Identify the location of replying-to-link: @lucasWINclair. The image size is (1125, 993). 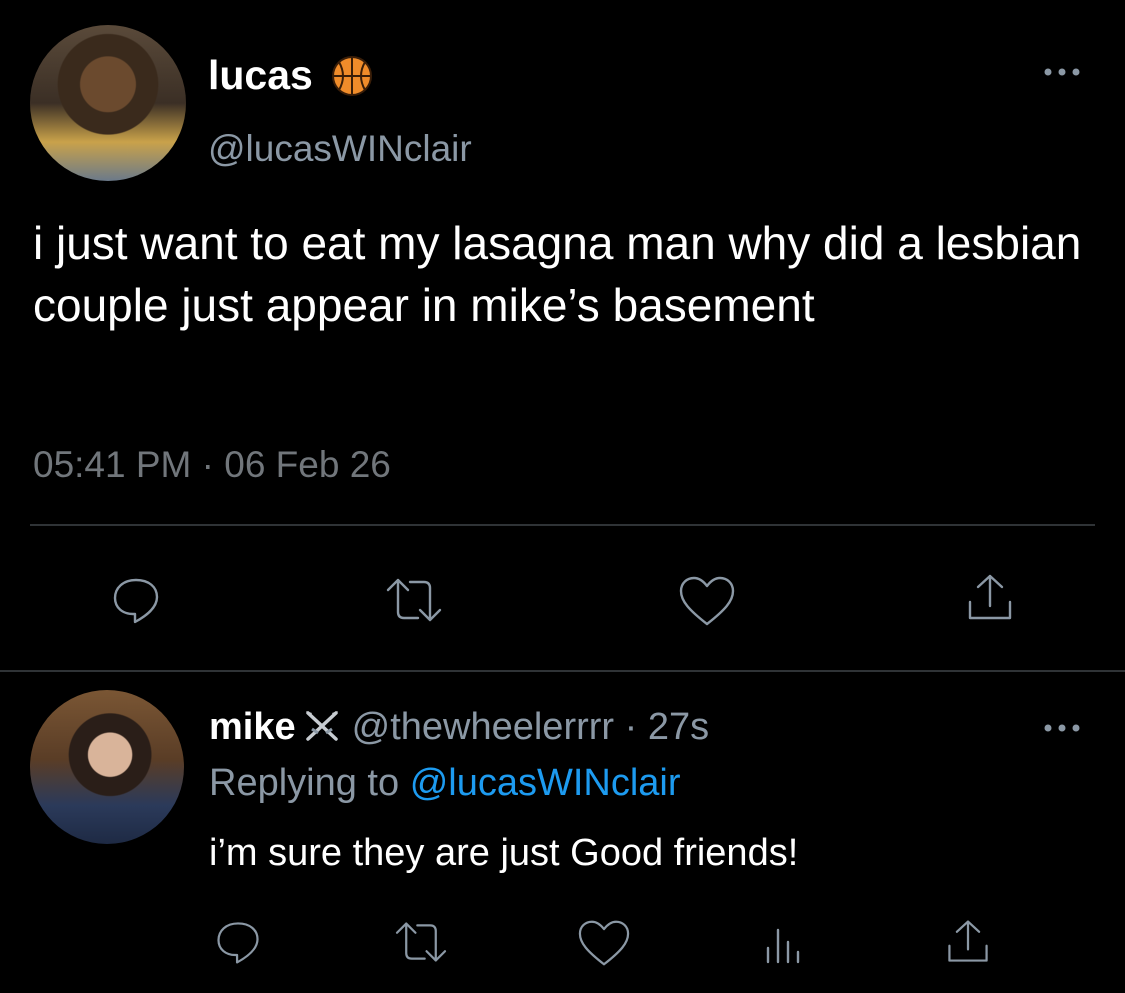
(545, 783).